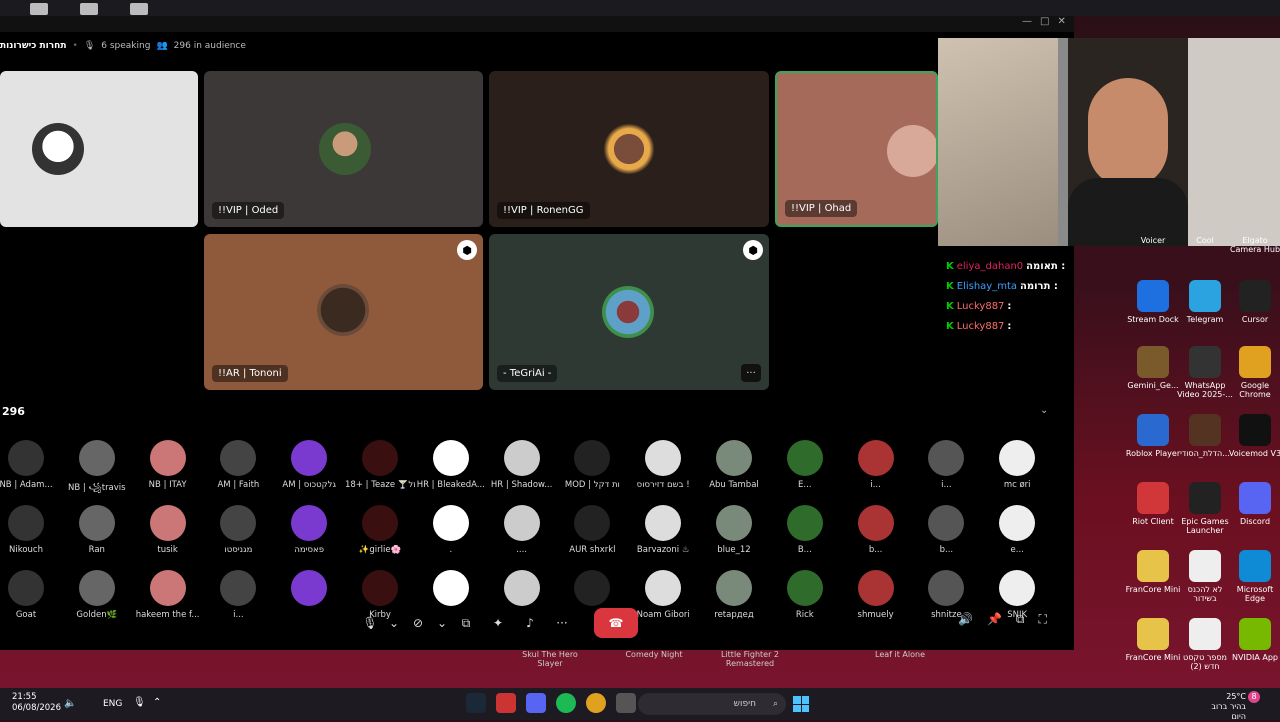 The width and height of the screenshot is (1280, 722). What do you see at coordinates (466, 623) in the screenshot?
I see `screen-share-icon: ⧉` at bounding box center [466, 623].